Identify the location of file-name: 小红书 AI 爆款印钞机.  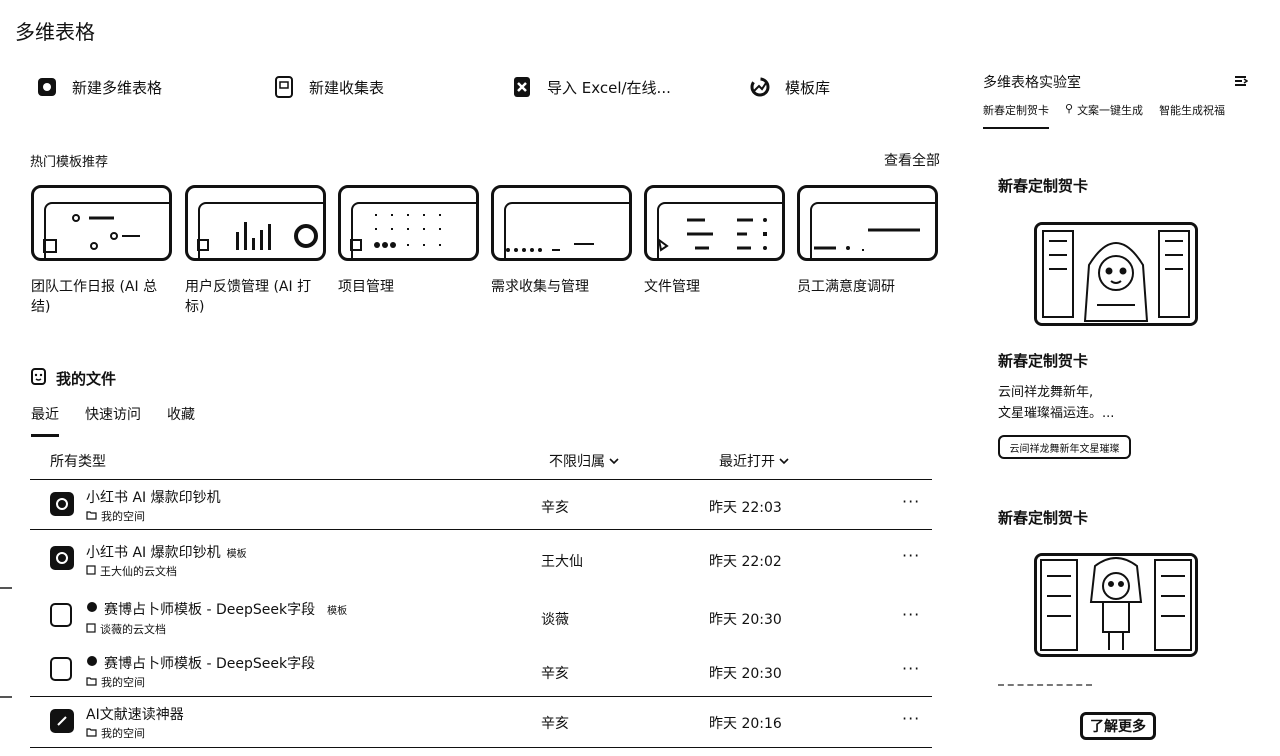
(153, 497).